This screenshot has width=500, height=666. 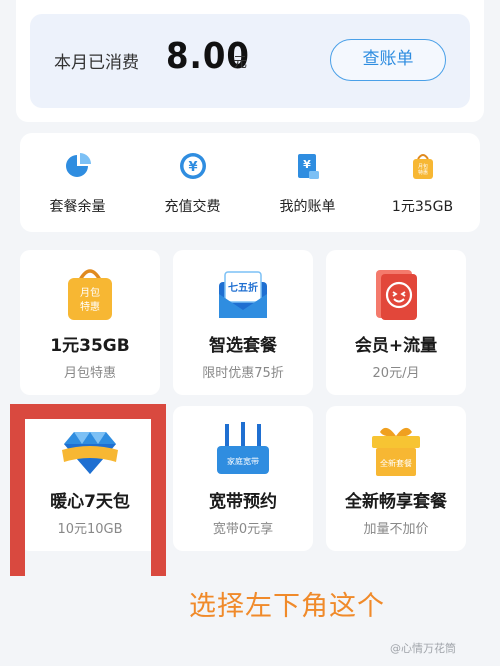 What do you see at coordinates (90, 346) in the screenshot?
I see `tile-title: 1元35GB` at bounding box center [90, 346].